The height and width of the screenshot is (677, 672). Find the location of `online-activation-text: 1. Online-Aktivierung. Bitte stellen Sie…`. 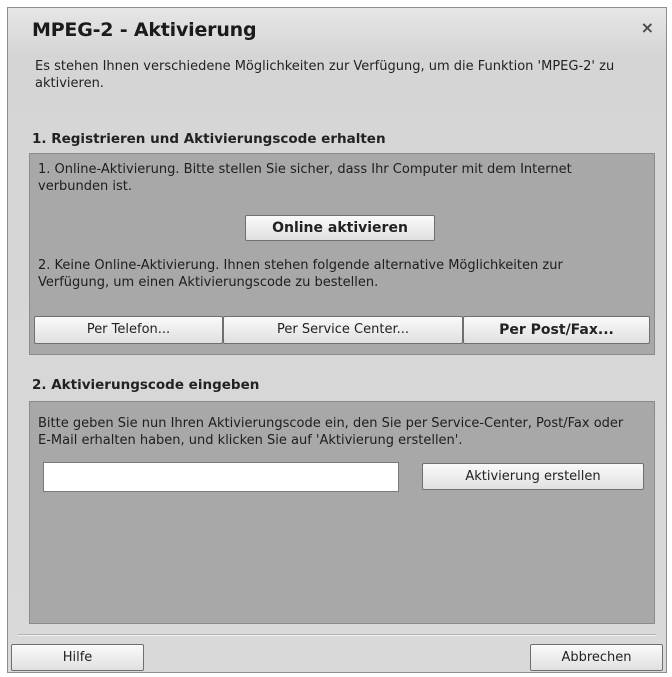

online-activation-text: 1. Online-Aktivierung. Bitte stellen Sie… is located at coordinates (305, 178).